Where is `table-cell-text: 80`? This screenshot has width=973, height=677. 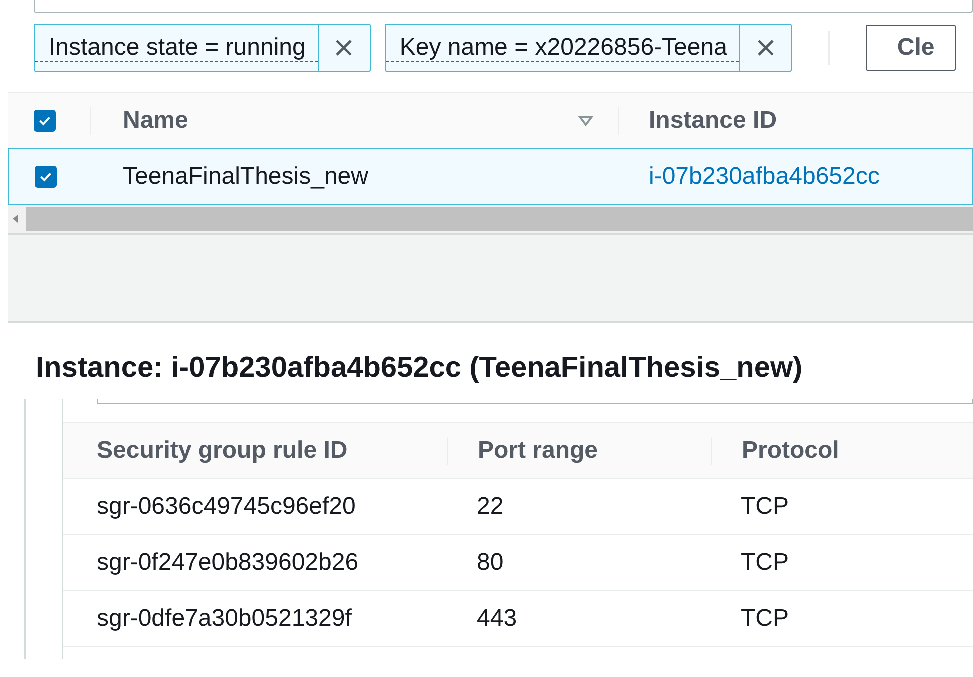 table-cell-text: 80 is located at coordinates (490, 562).